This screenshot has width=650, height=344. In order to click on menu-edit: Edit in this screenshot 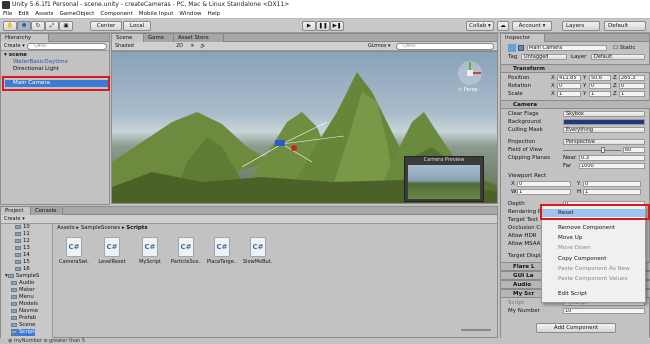, I will do `click(23, 14)`.